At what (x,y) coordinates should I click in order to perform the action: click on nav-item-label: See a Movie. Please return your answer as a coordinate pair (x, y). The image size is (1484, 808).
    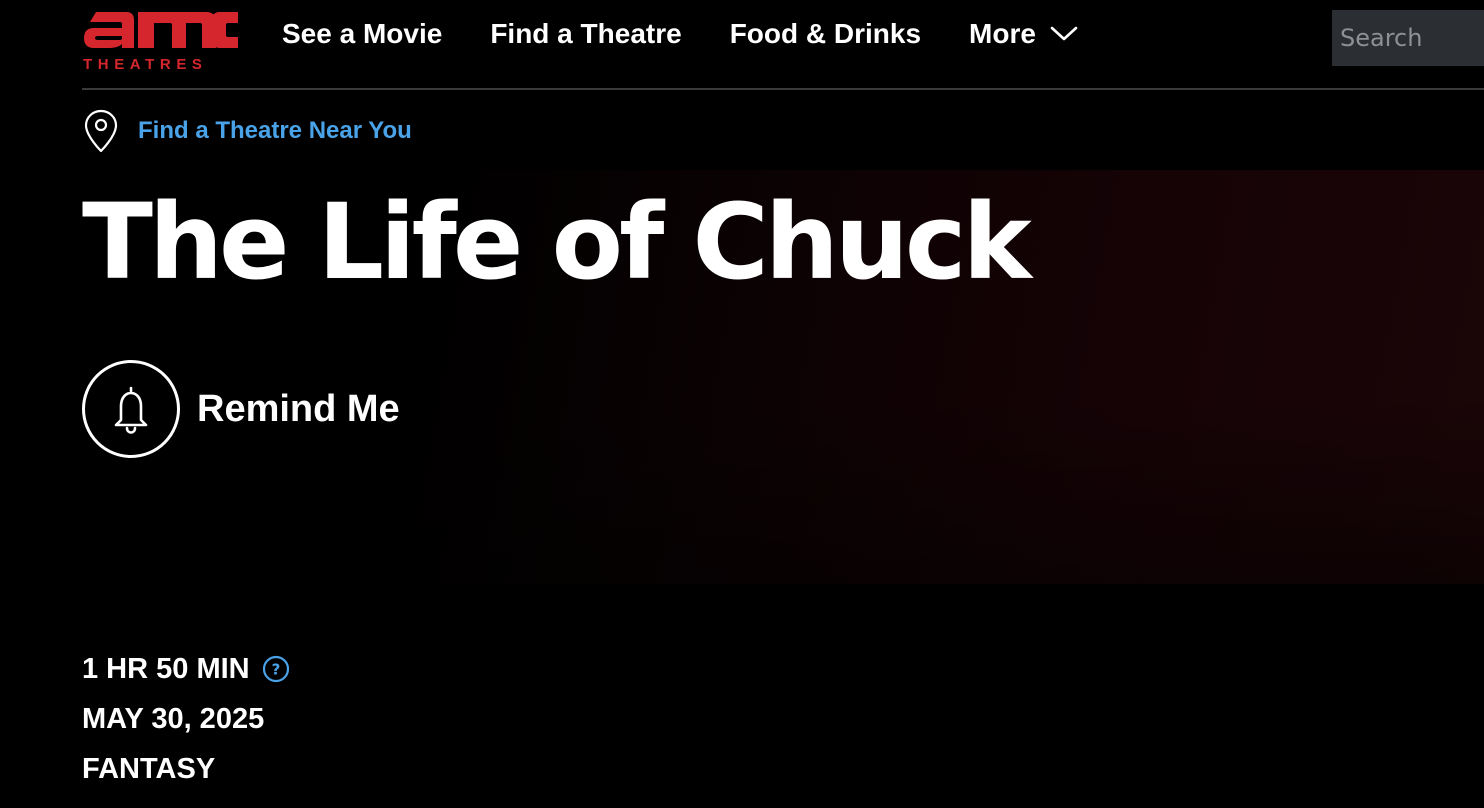
    Looking at the image, I should click on (362, 33).